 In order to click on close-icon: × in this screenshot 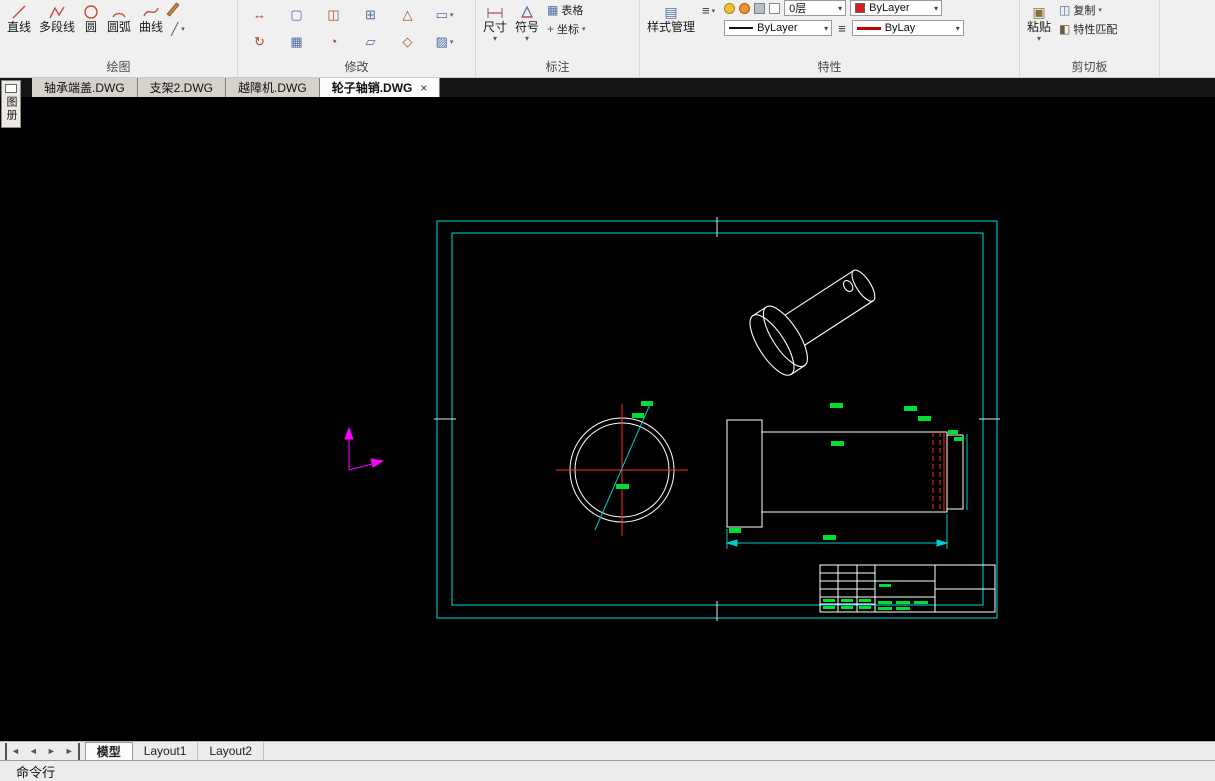, I will do `click(423, 88)`.